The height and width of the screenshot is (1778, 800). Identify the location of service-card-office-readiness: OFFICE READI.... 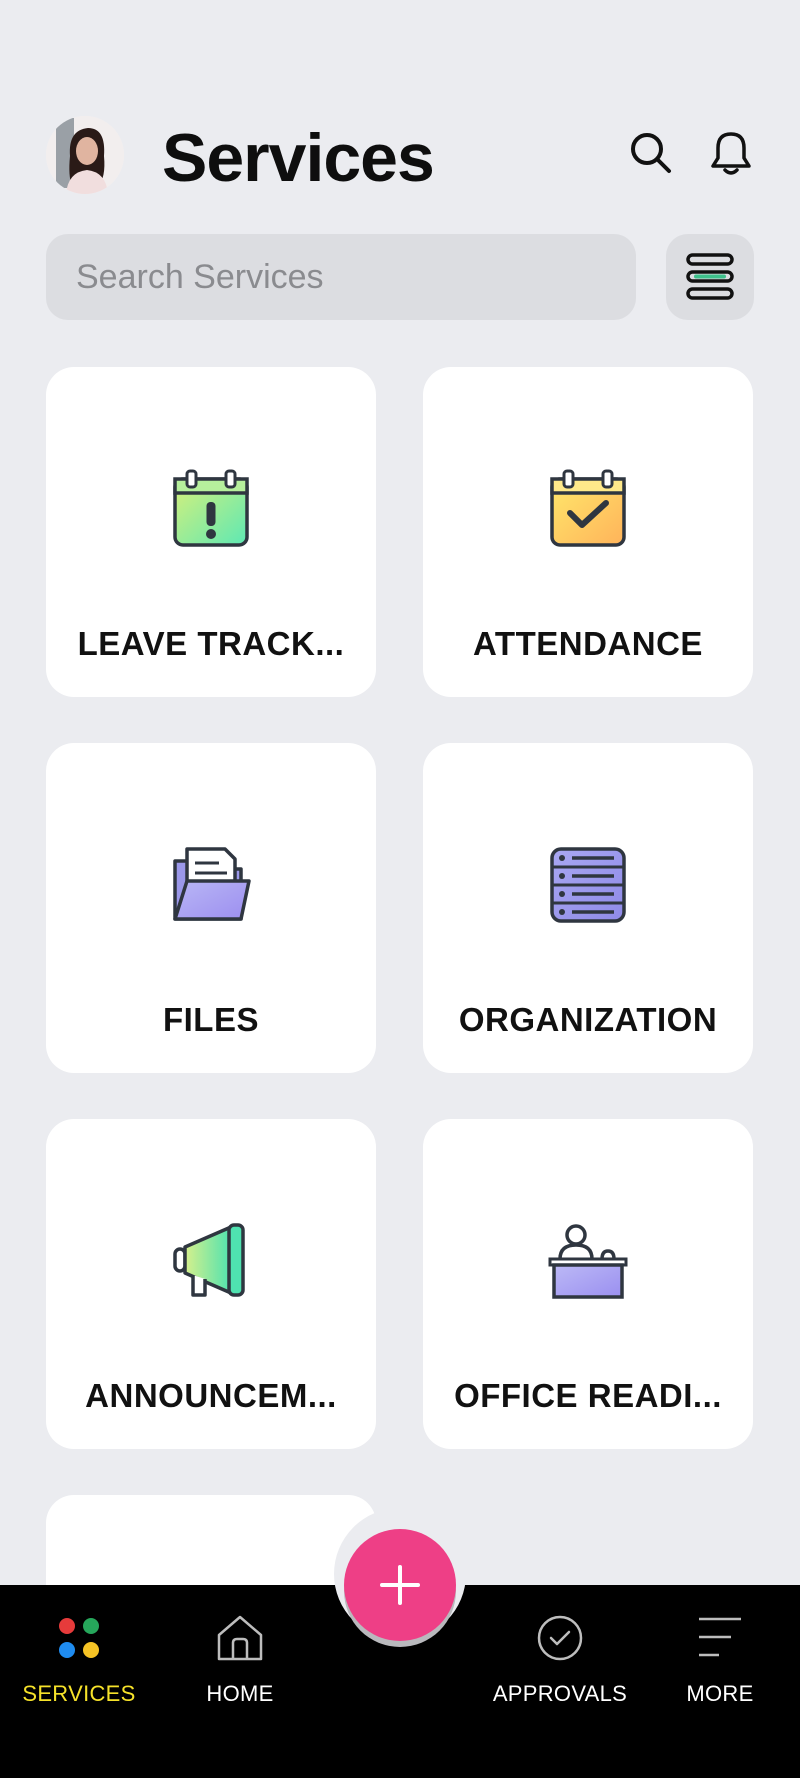
(588, 1284).